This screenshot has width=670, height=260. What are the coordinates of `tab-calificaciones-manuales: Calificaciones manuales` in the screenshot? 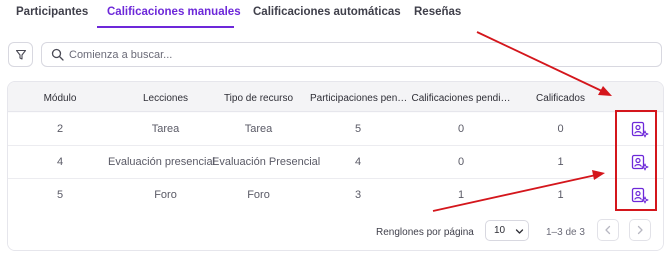 It's located at (174, 12).